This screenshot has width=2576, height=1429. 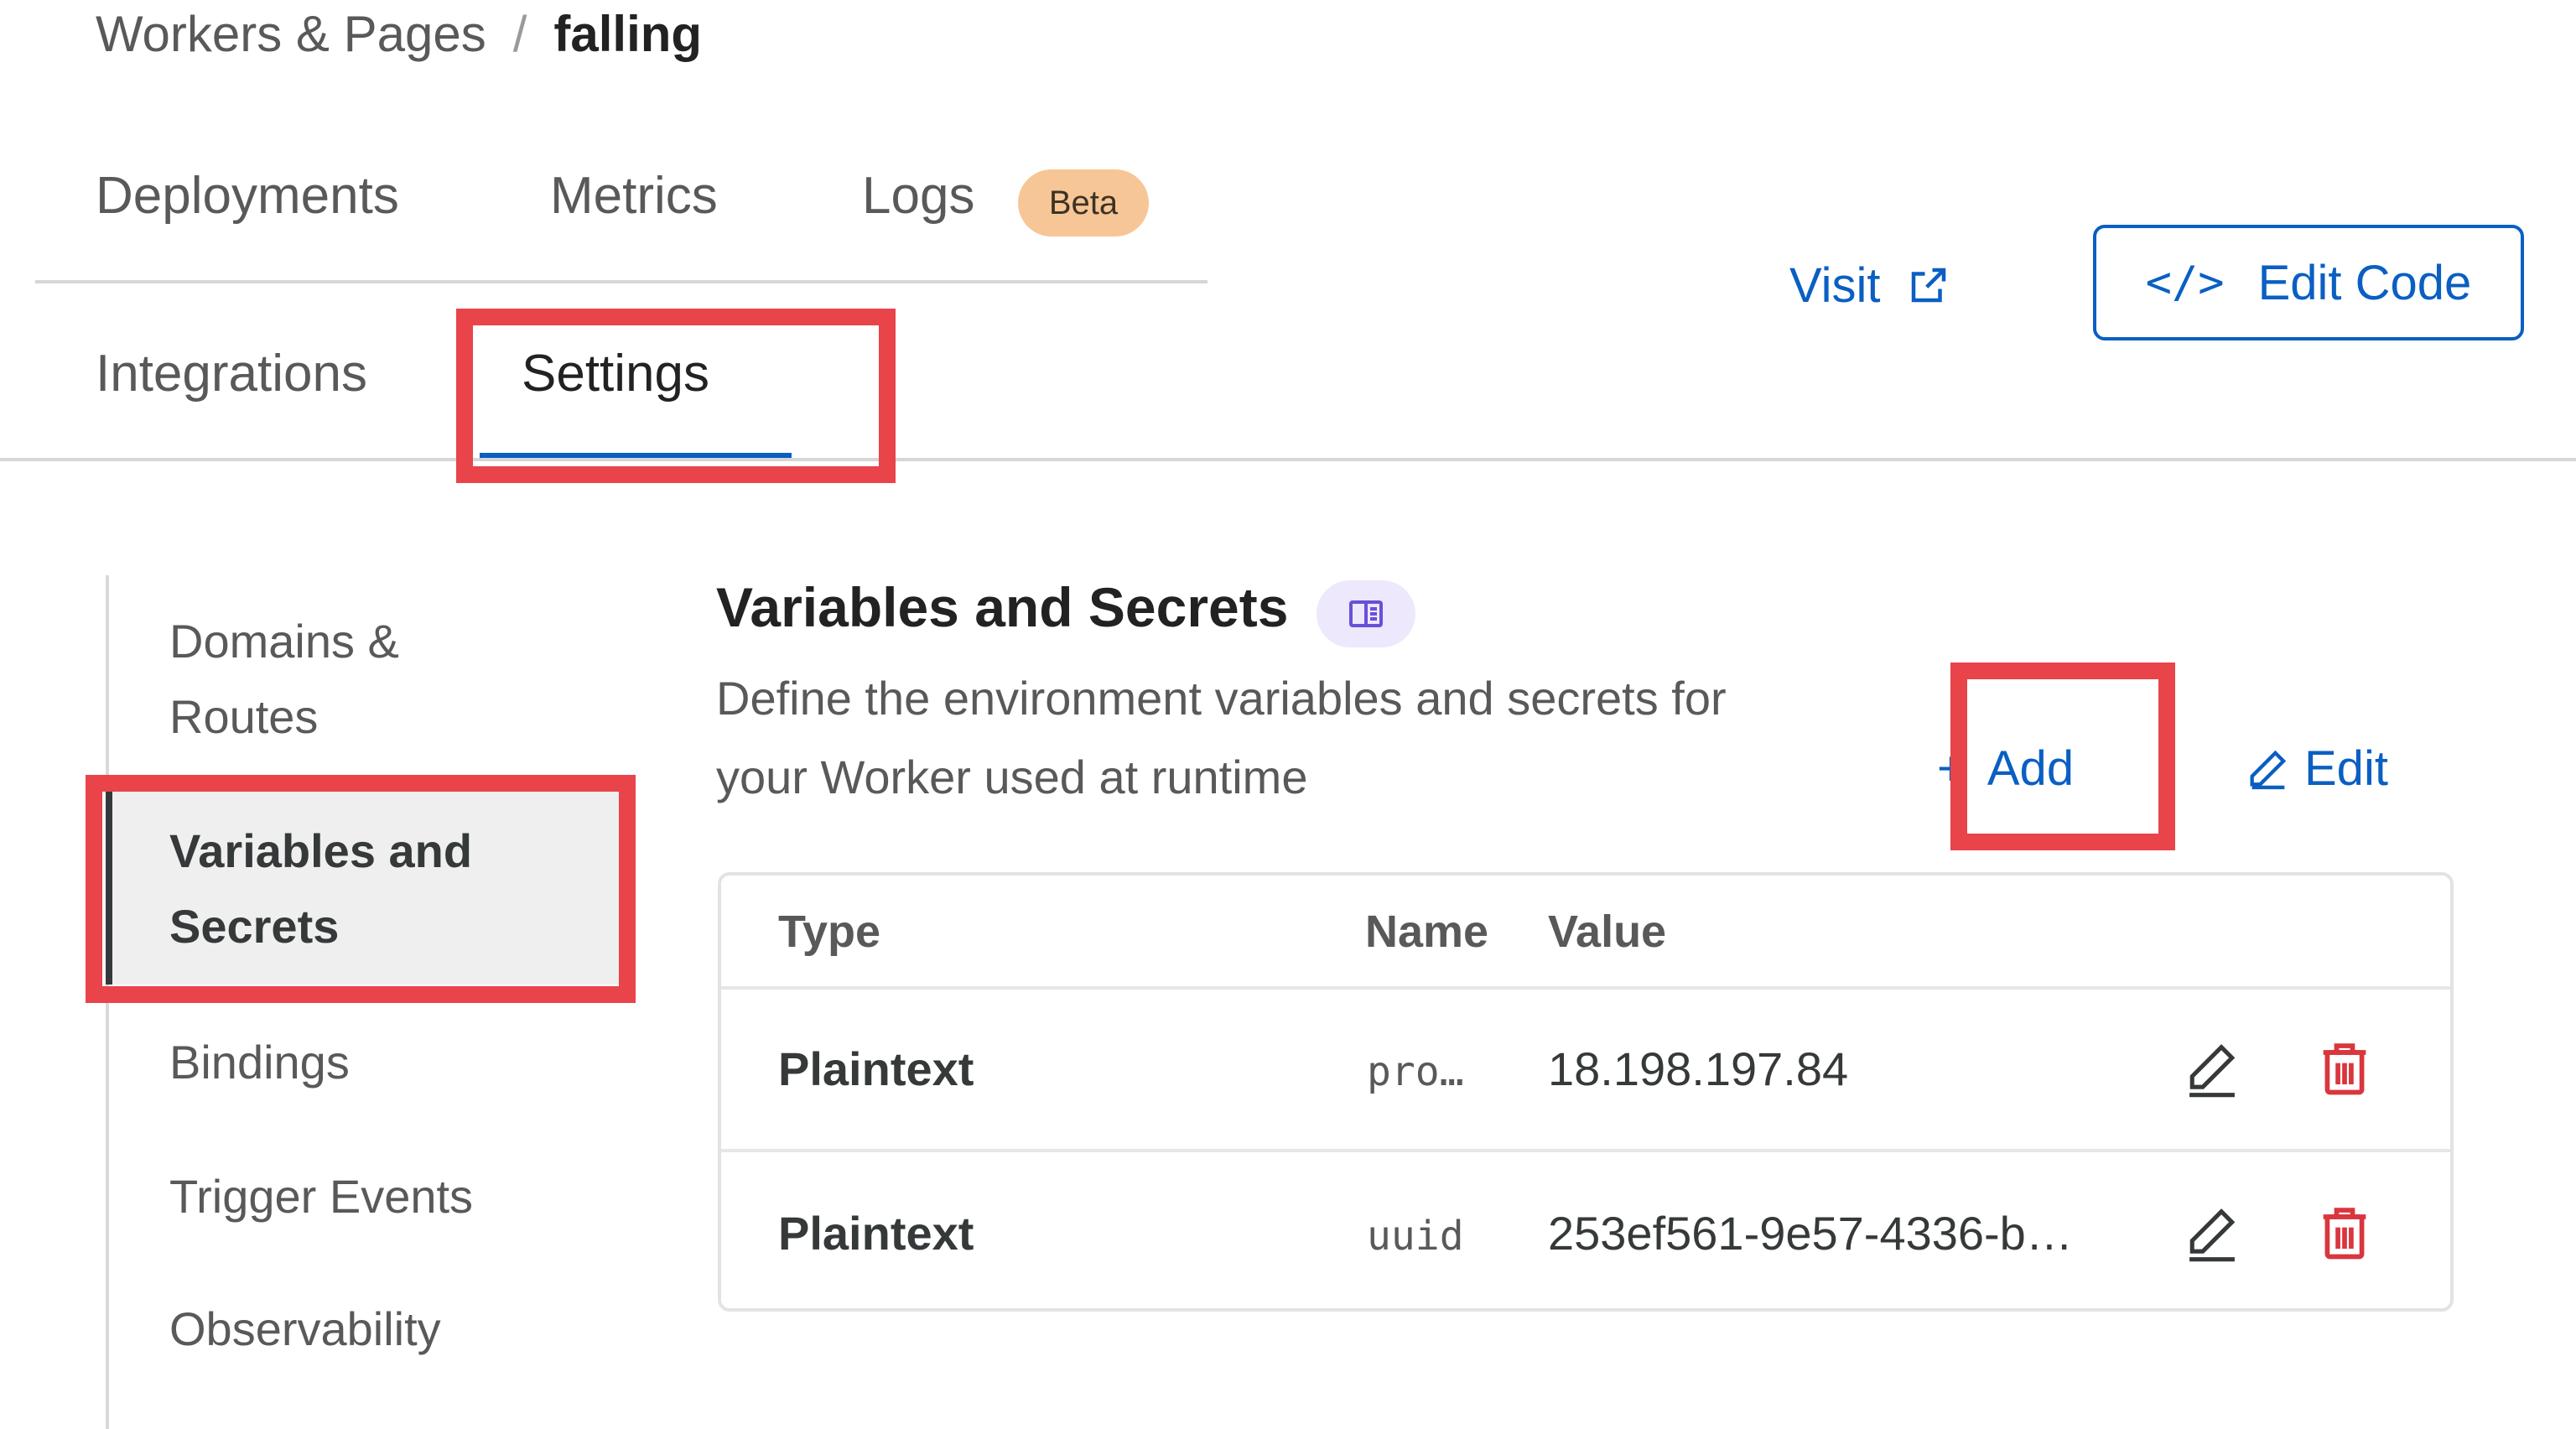 I want to click on edit-code-button: </> Edit Code, so click(x=2308, y=282).